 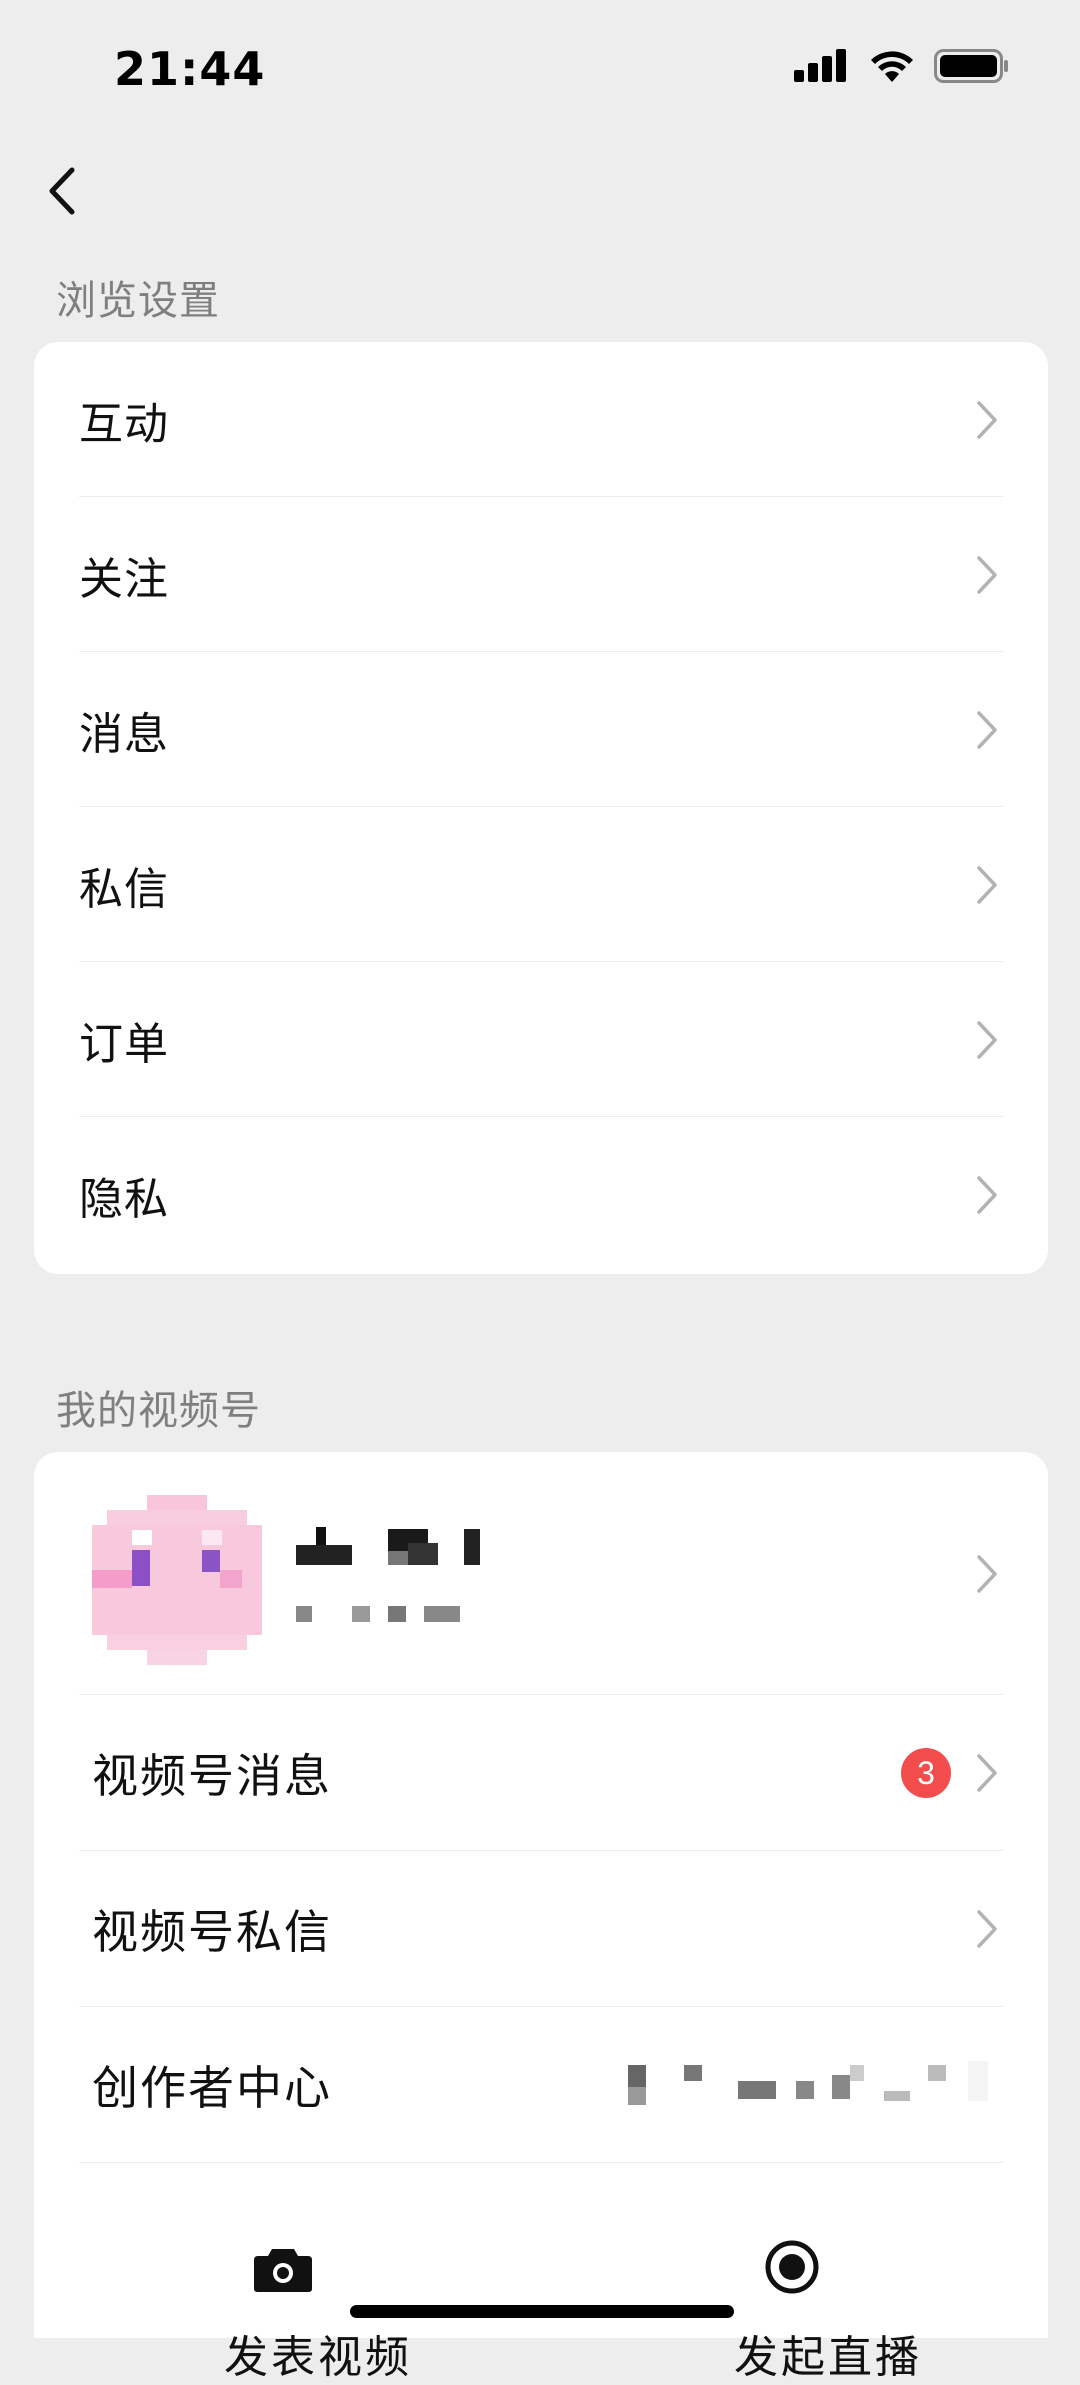 What do you see at coordinates (926, 1773) in the screenshot?
I see `unread-badge: 3` at bounding box center [926, 1773].